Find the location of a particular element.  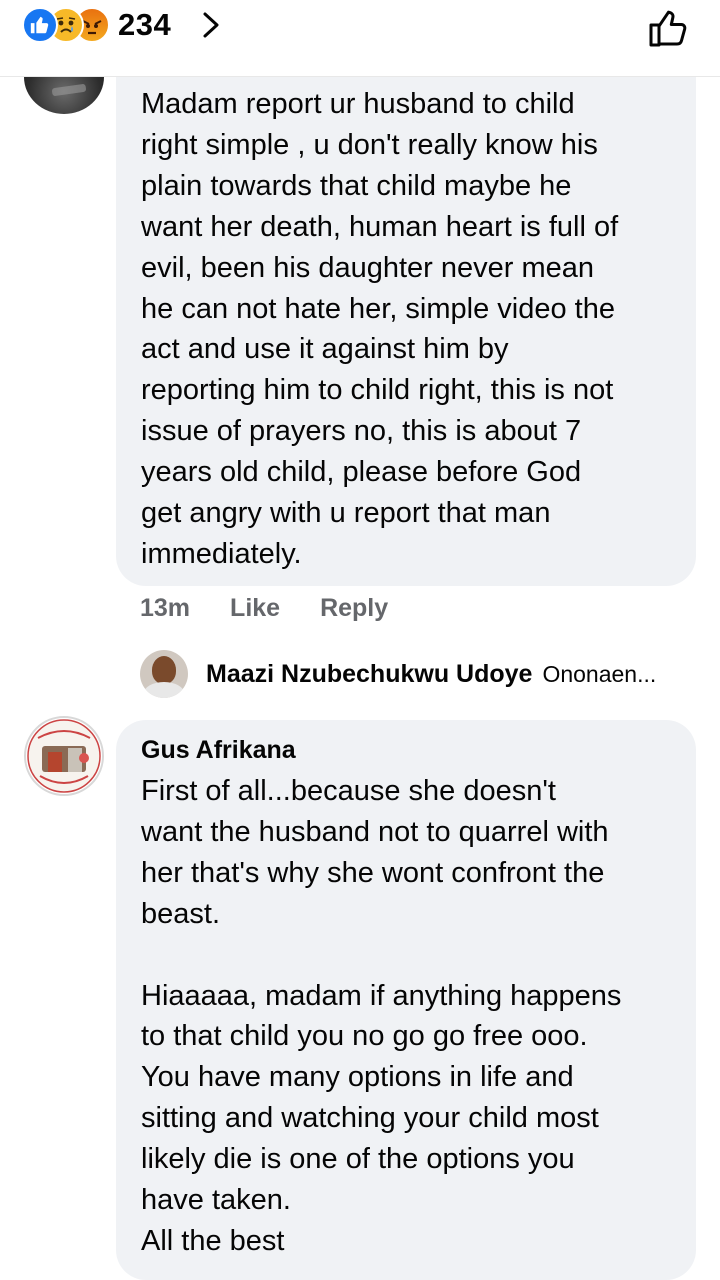

reaction-summary: 234 is located at coordinates (96, 25).